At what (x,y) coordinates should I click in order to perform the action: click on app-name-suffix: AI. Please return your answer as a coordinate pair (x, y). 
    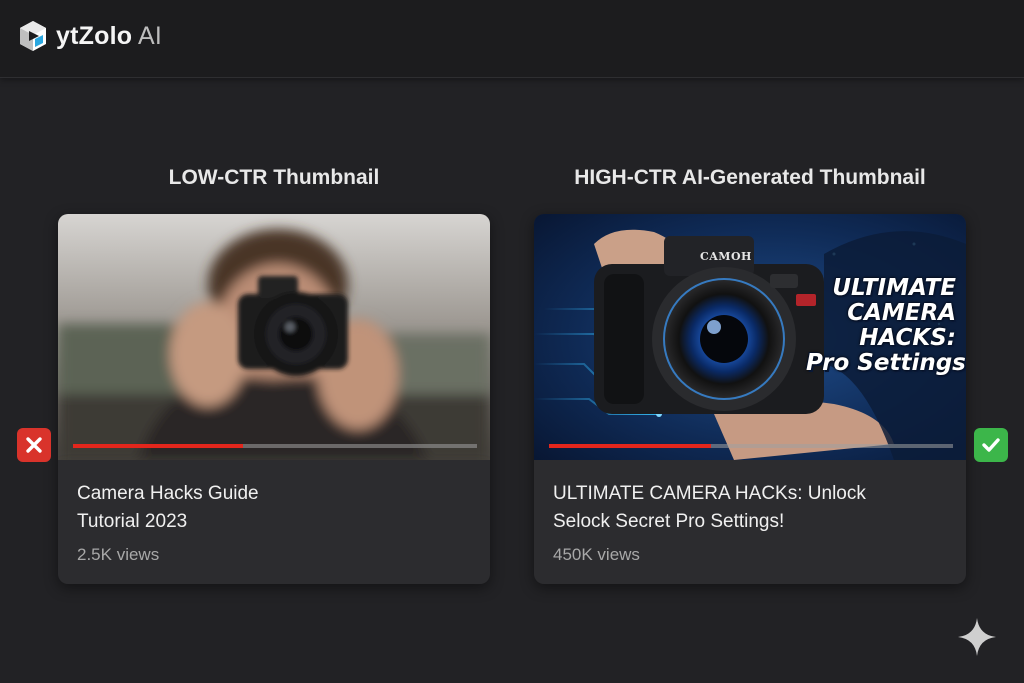
    Looking at the image, I should click on (150, 35).